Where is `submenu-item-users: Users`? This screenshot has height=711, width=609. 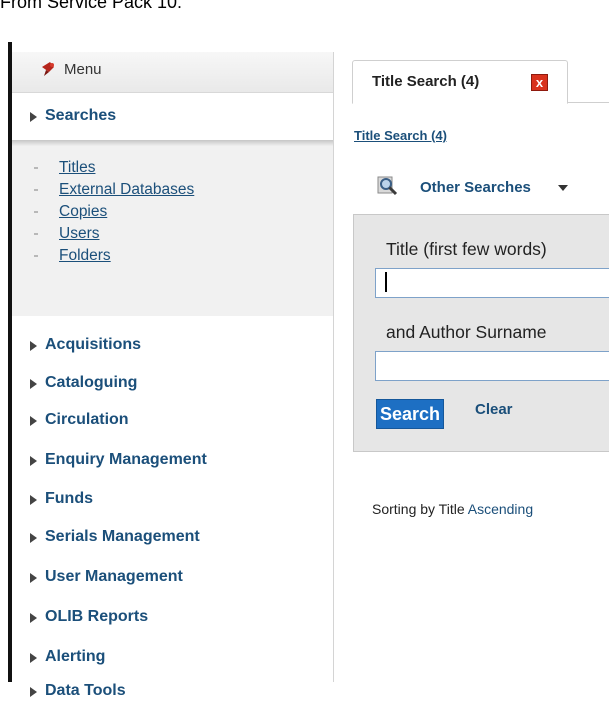 submenu-item-users: Users is located at coordinates (172, 234).